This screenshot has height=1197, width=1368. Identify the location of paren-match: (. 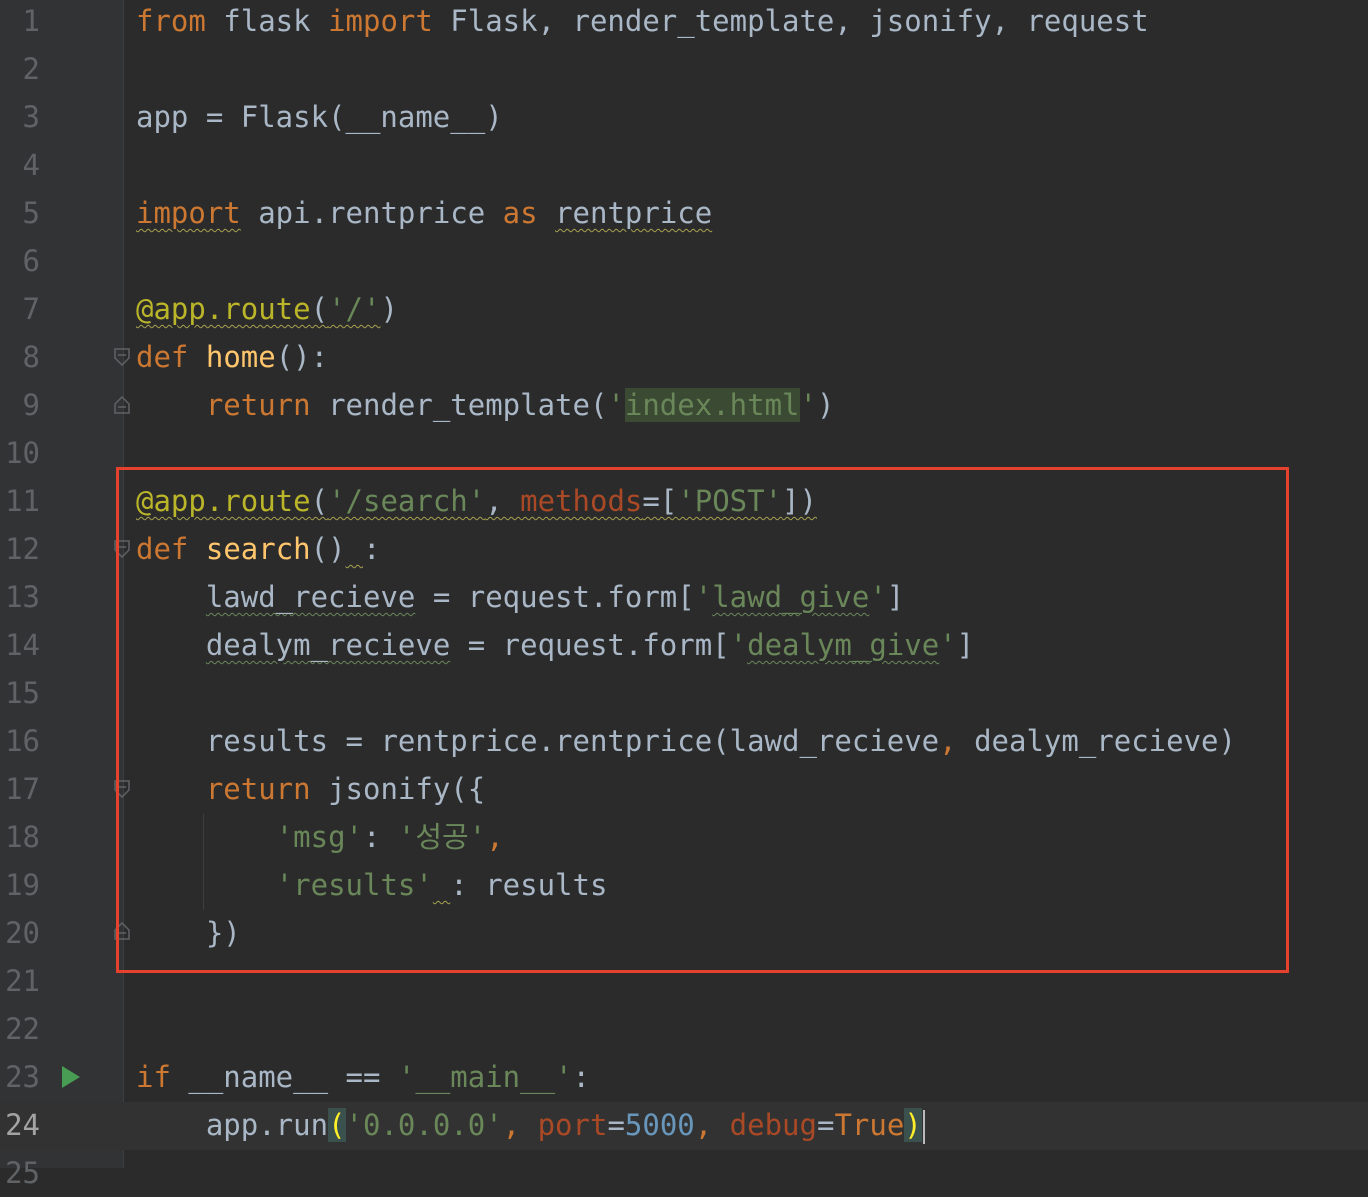
(337, 1125).